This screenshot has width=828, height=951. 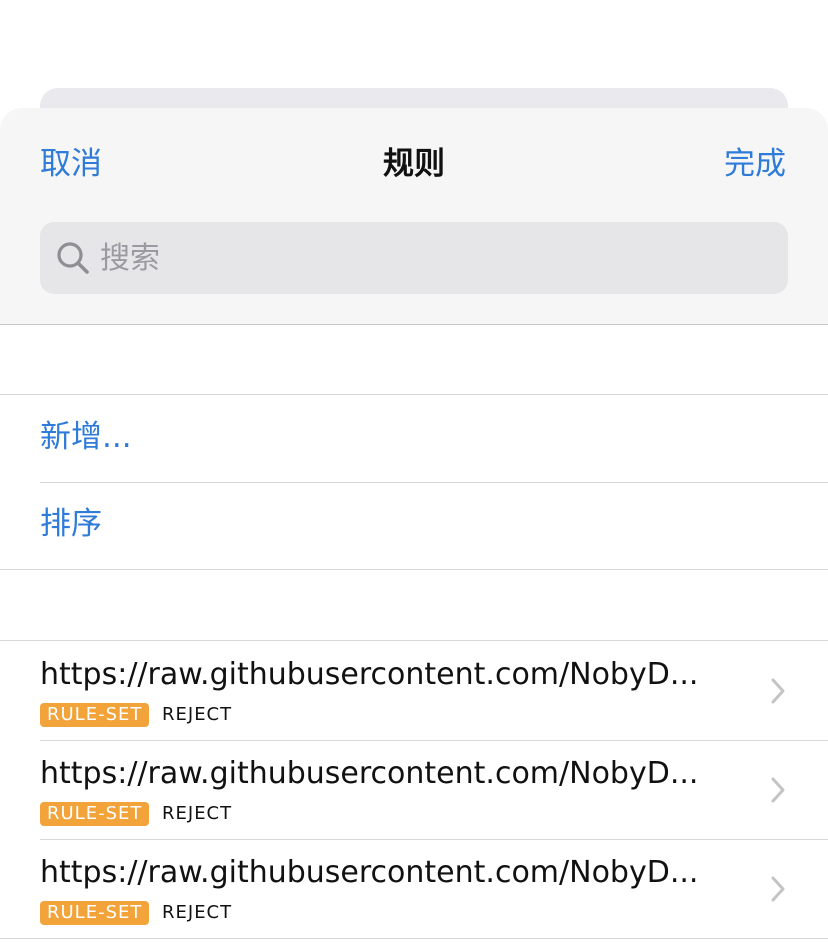 What do you see at coordinates (430, 258) in the screenshot?
I see `search-input` at bounding box center [430, 258].